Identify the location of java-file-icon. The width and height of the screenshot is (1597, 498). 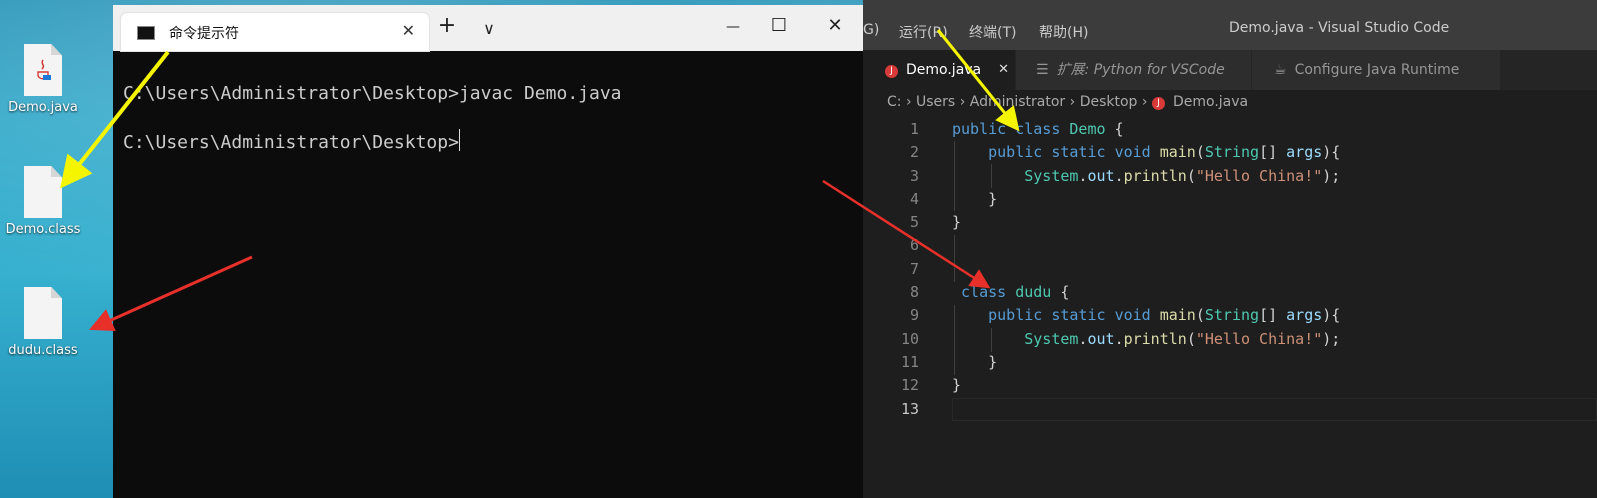
(43, 70).